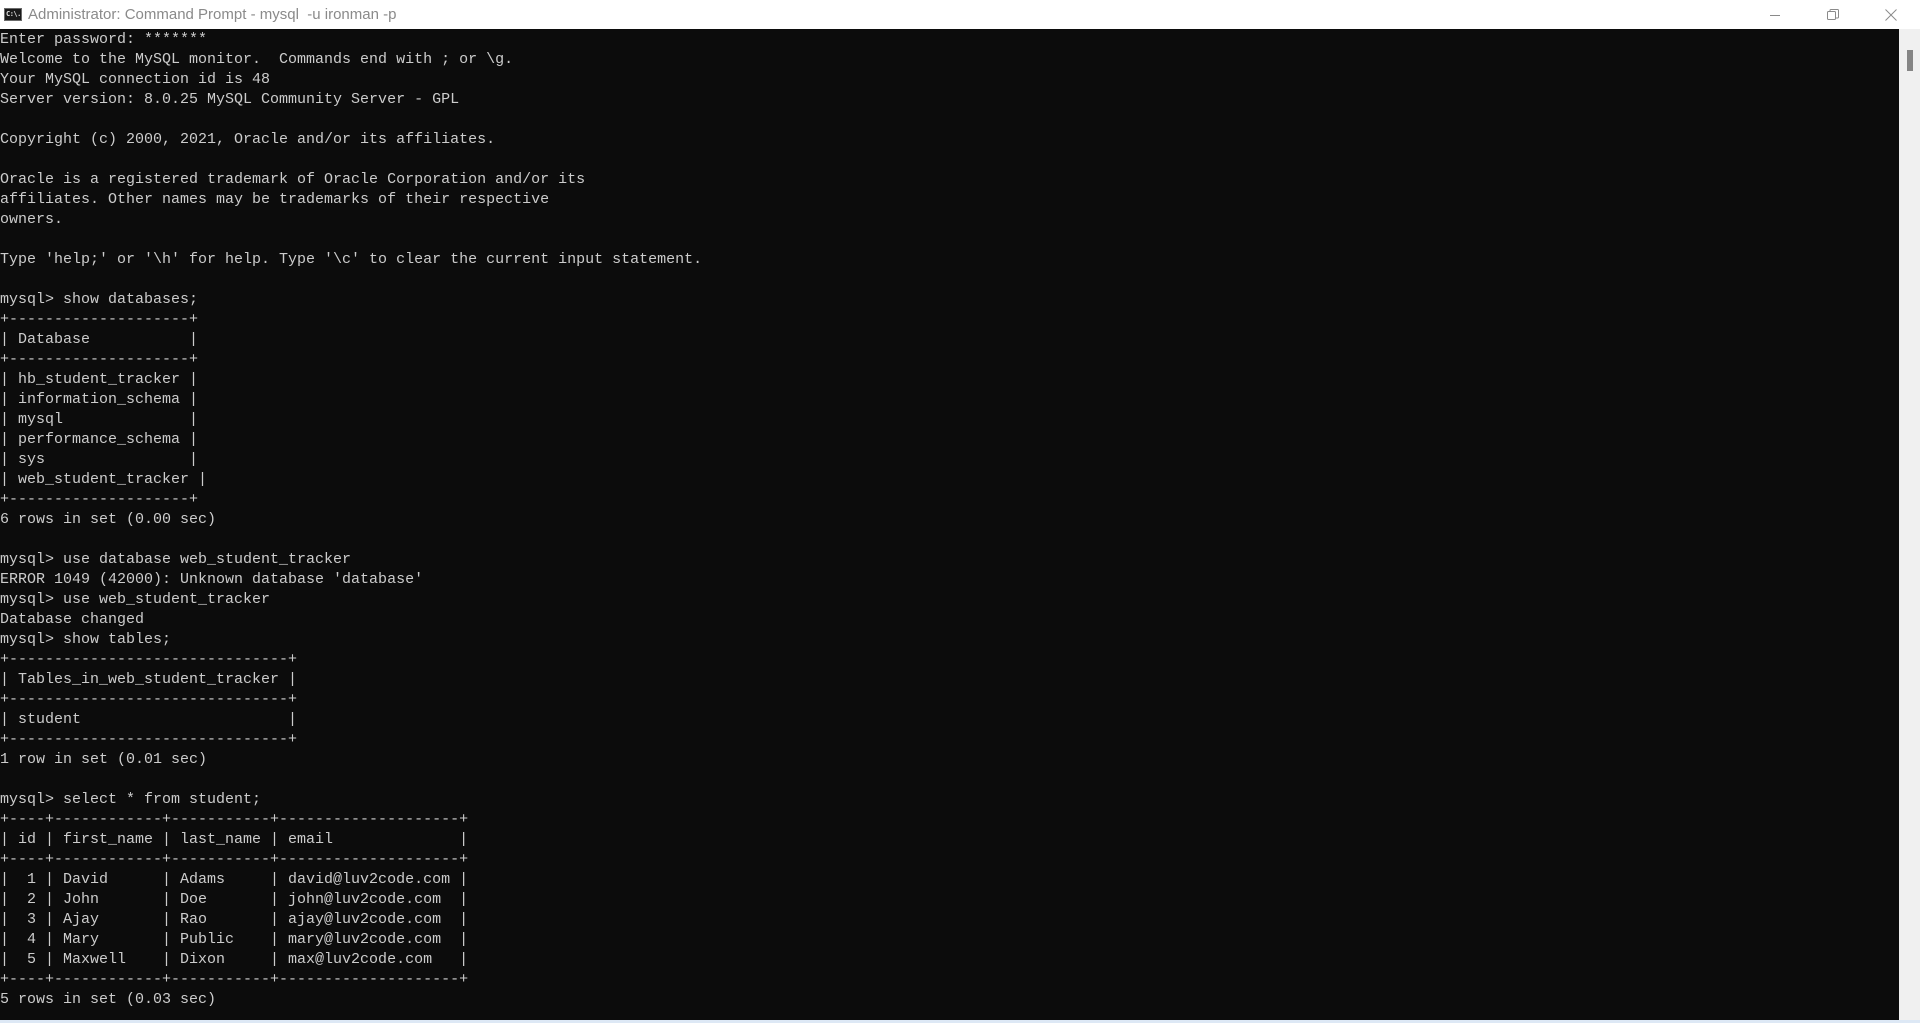 This screenshot has height=1023, width=1920. I want to click on console-line: | mysql |, so click(99, 419).